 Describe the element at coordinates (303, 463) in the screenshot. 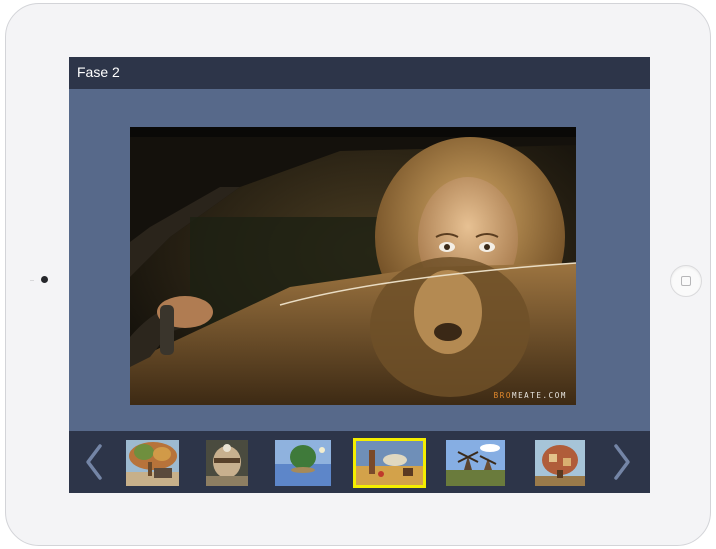

I see `thumbnail-floating-tree` at that location.